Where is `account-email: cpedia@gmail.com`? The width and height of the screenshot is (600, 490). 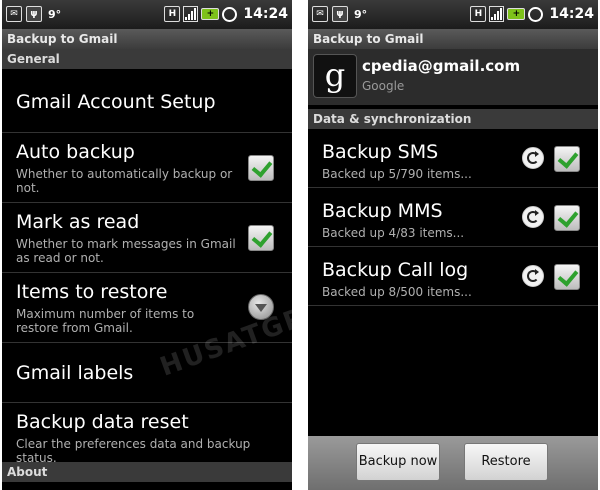
account-email: cpedia@gmail.com is located at coordinates (441, 66).